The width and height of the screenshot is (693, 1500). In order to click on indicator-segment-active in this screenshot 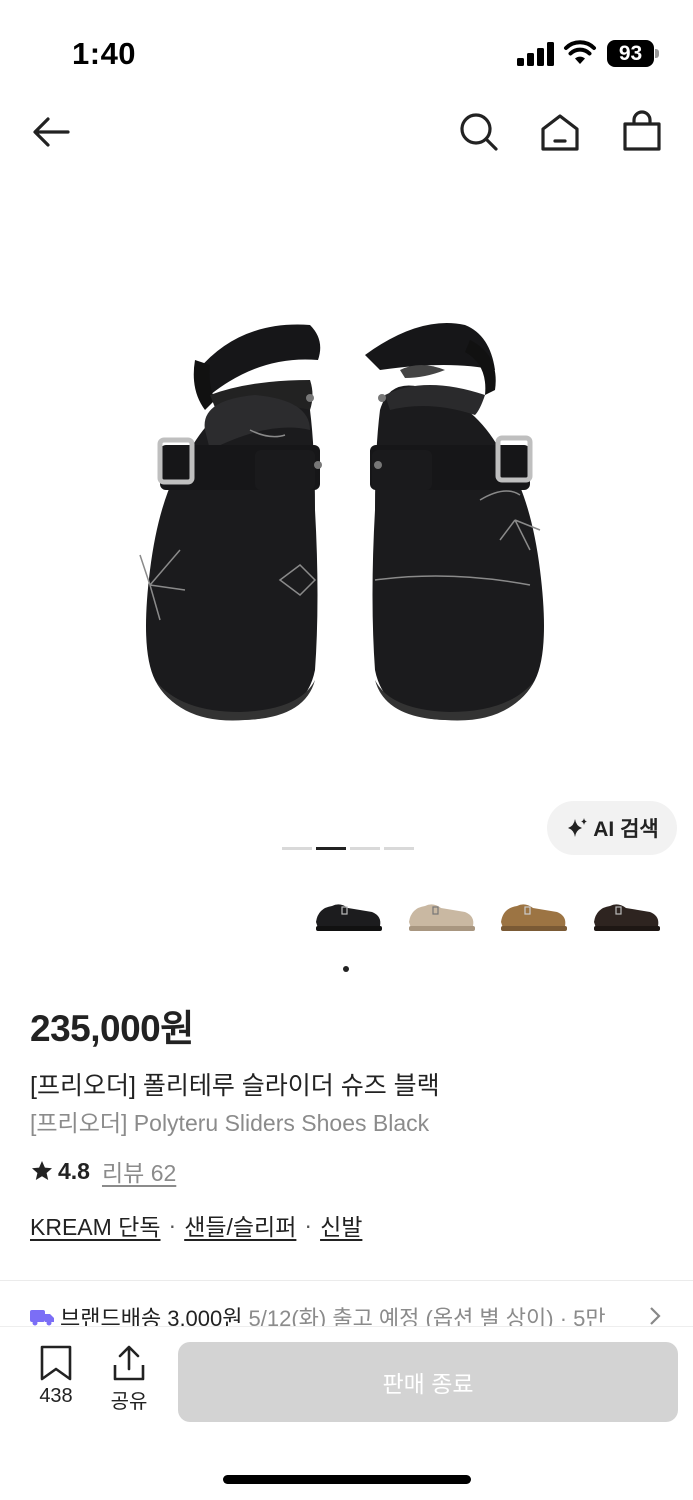, I will do `click(331, 848)`.